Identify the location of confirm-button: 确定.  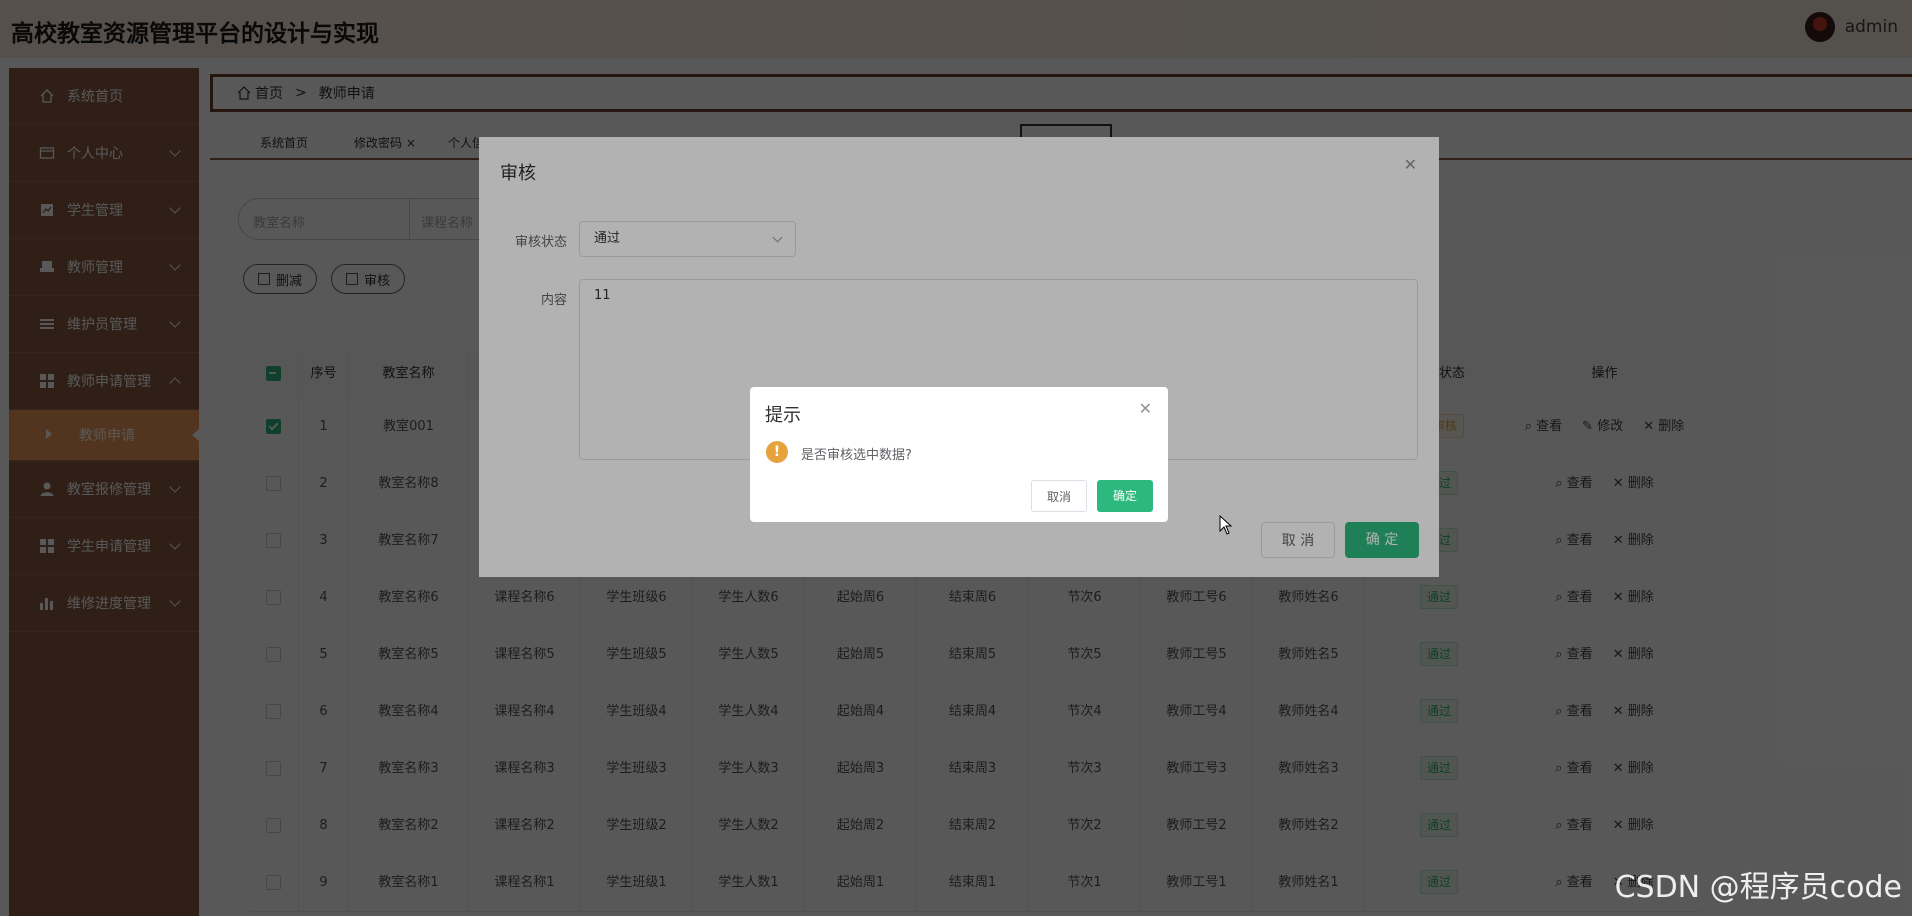
(1125, 496).